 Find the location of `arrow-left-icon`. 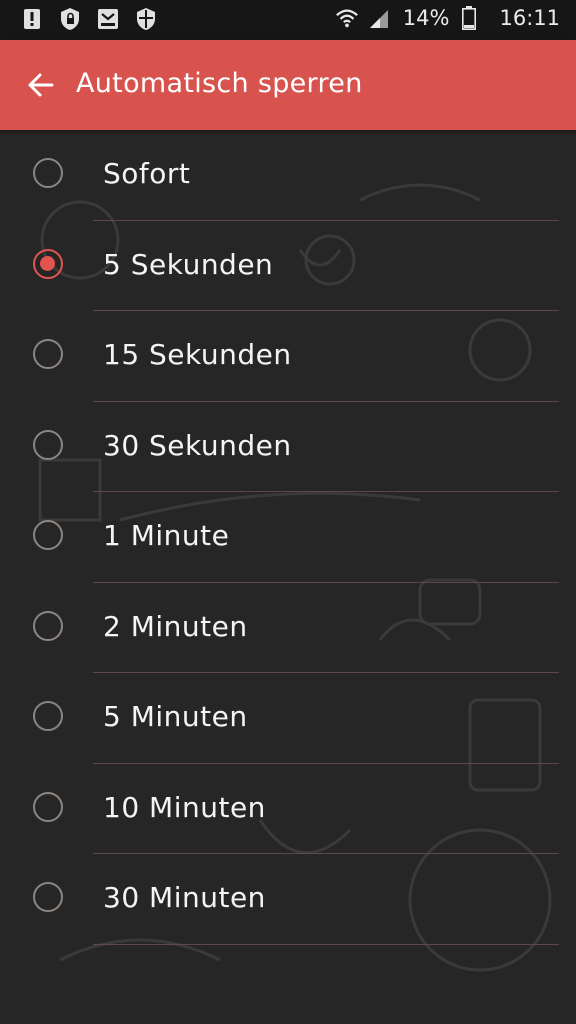

arrow-left-icon is located at coordinates (41, 85).